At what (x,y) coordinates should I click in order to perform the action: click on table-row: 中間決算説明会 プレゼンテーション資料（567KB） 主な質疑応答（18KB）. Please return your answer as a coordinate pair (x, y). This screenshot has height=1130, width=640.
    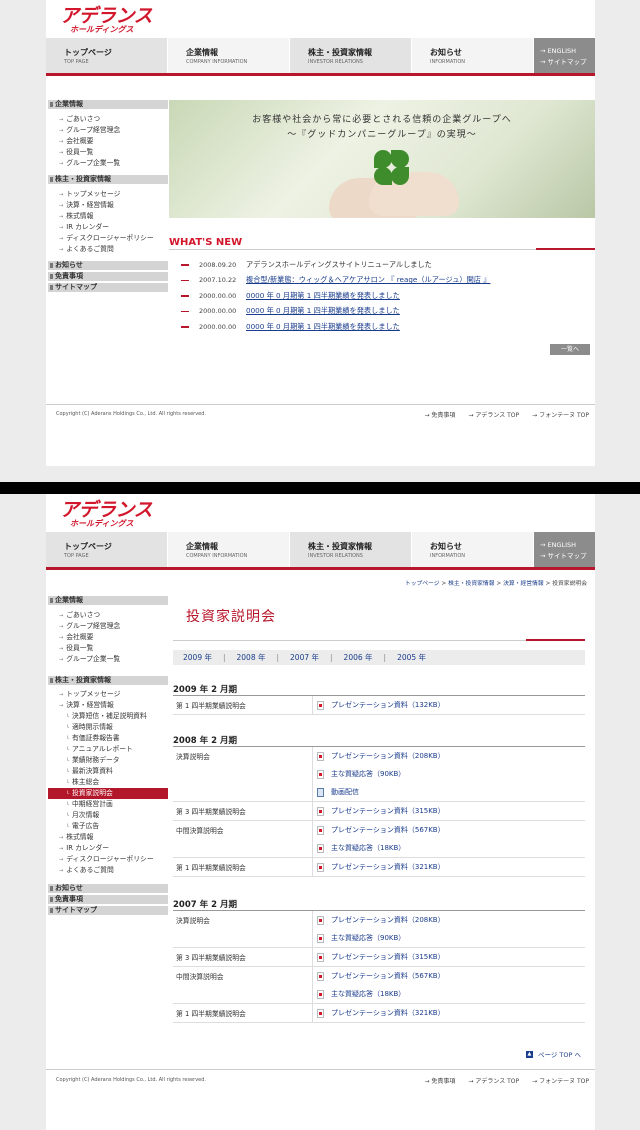
    Looking at the image, I should click on (379, 985).